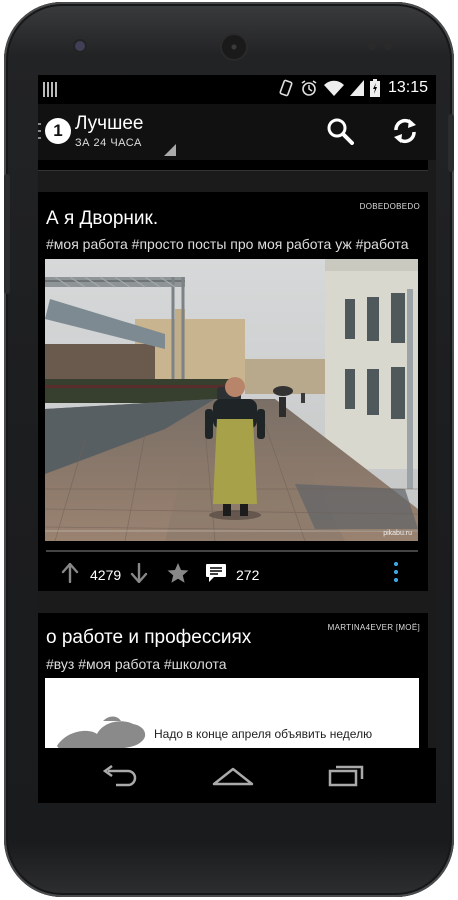 Image resolution: width=458 pixels, height=900 pixels. Describe the element at coordinates (405, 131) in the screenshot. I see `refresh-icon` at that location.